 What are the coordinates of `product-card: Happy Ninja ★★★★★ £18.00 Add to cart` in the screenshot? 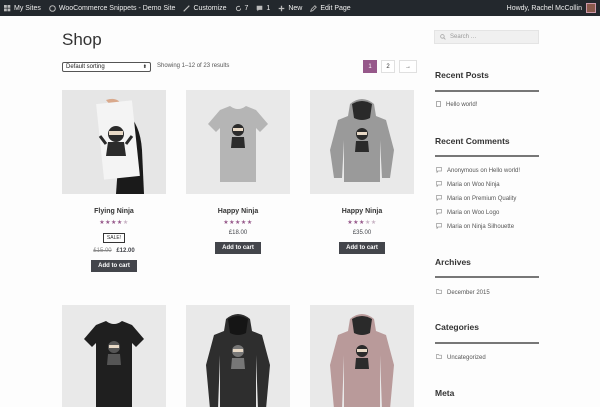 It's located at (238, 172).